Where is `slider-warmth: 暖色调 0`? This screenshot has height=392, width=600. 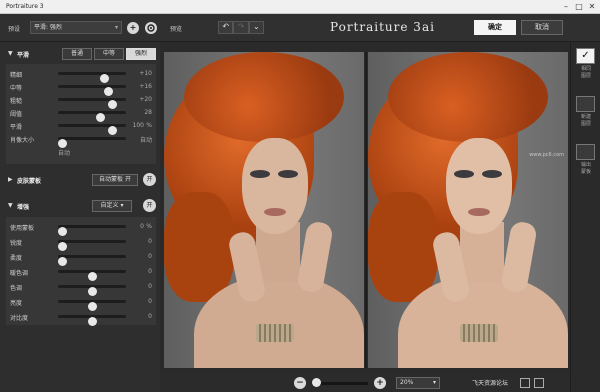 slider-warmth: 暖色调 0 is located at coordinates (81, 273).